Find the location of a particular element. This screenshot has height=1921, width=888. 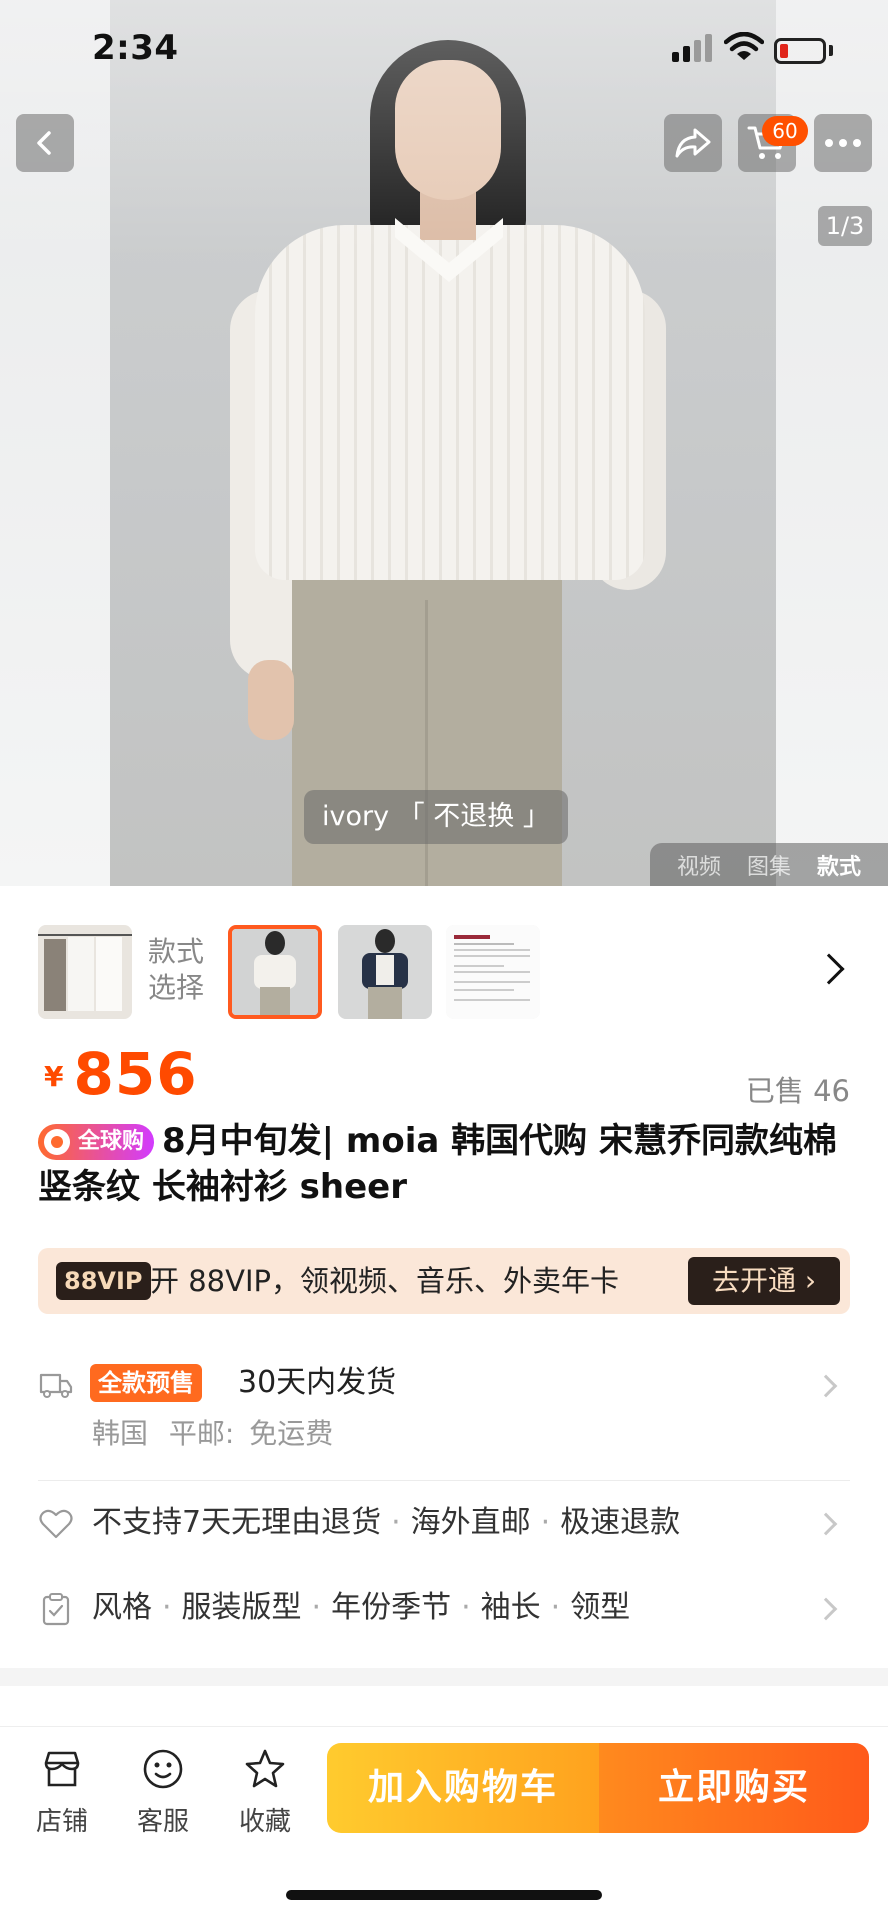

shopping-guide-image is located at coordinates (493, 972).